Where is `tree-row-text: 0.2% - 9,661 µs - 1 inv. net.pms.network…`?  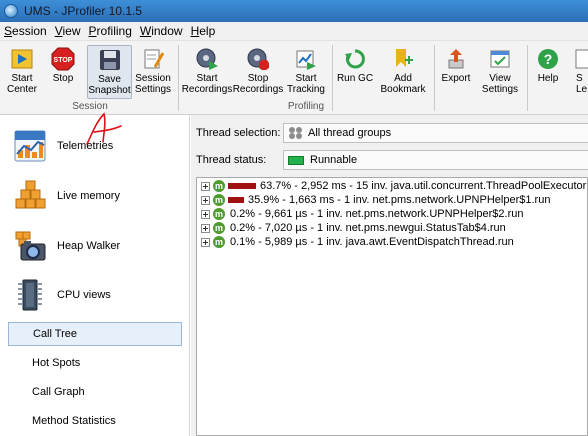
tree-row-text: 0.2% - 9,661 µs - 1 inv. net.pms.network… is located at coordinates (377, 214).